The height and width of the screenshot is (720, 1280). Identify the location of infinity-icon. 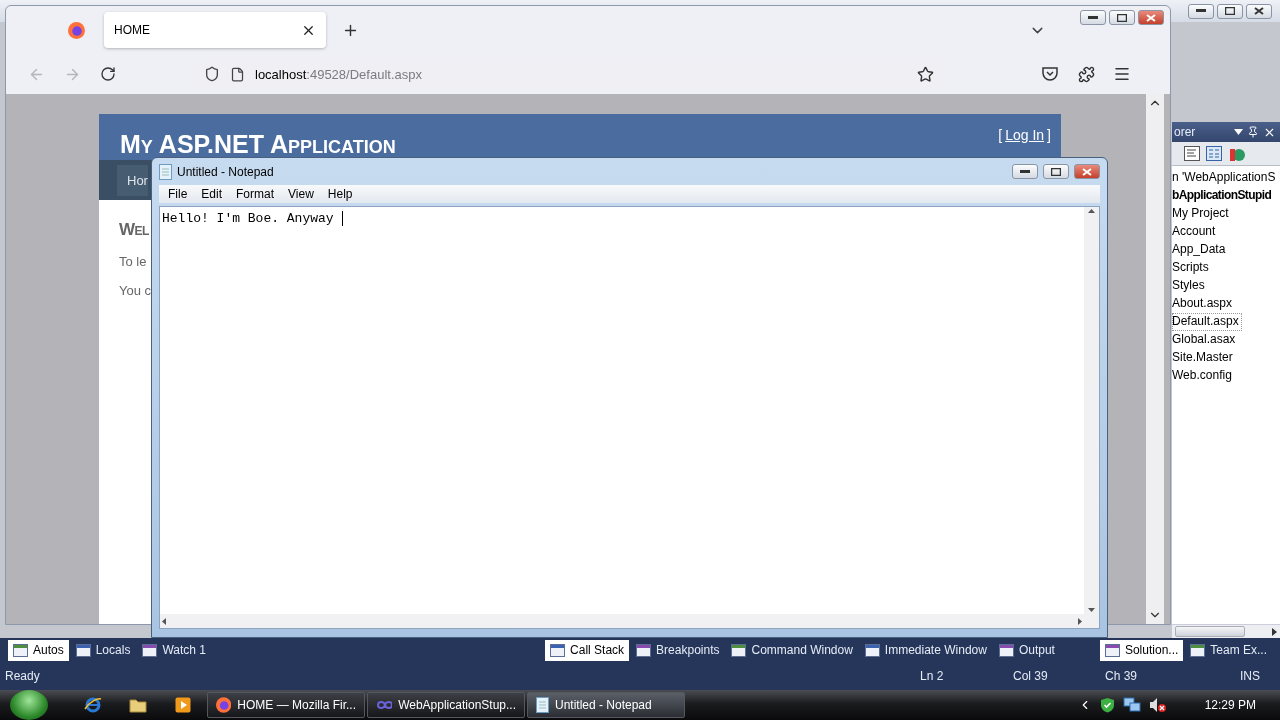
(384, 705).